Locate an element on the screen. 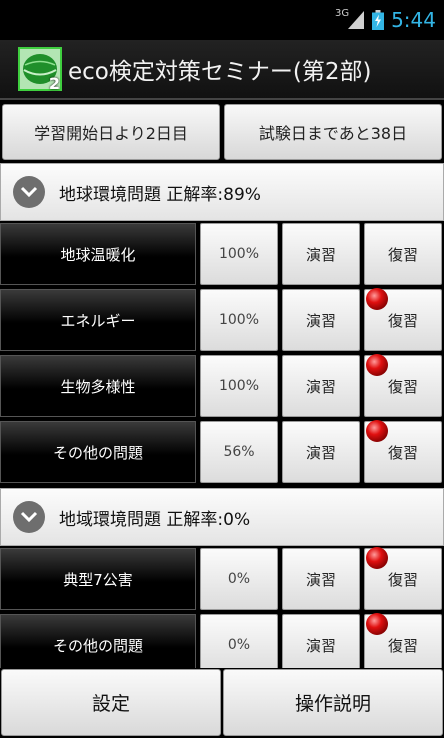 Image resolution: width=444 pixels, height=738 pixels. topic-label: 典型7公害 is located at coordinates (98, 579).